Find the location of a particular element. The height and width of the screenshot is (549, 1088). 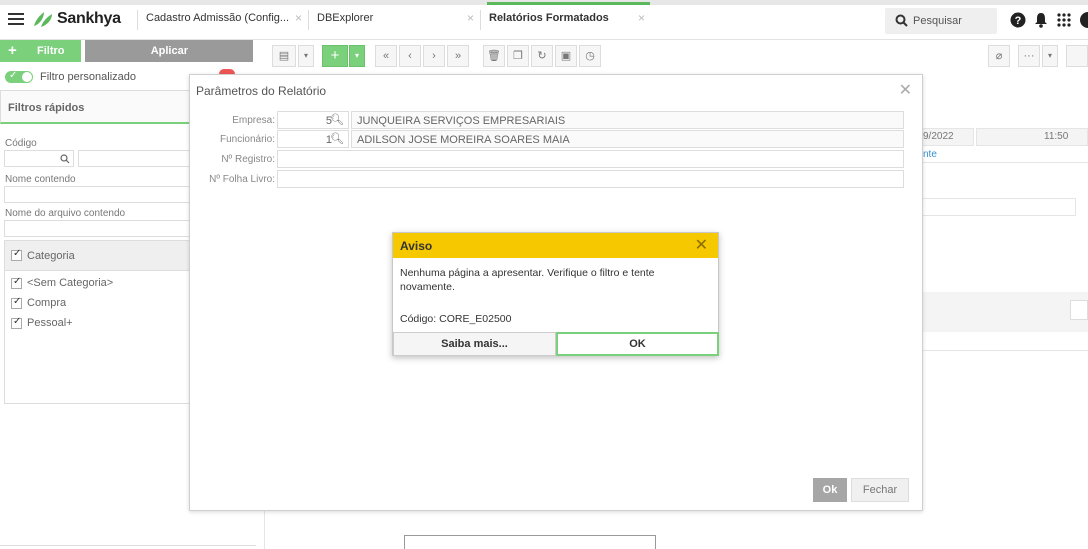

print-icon: ▣ is located at coordinates (566, 56).